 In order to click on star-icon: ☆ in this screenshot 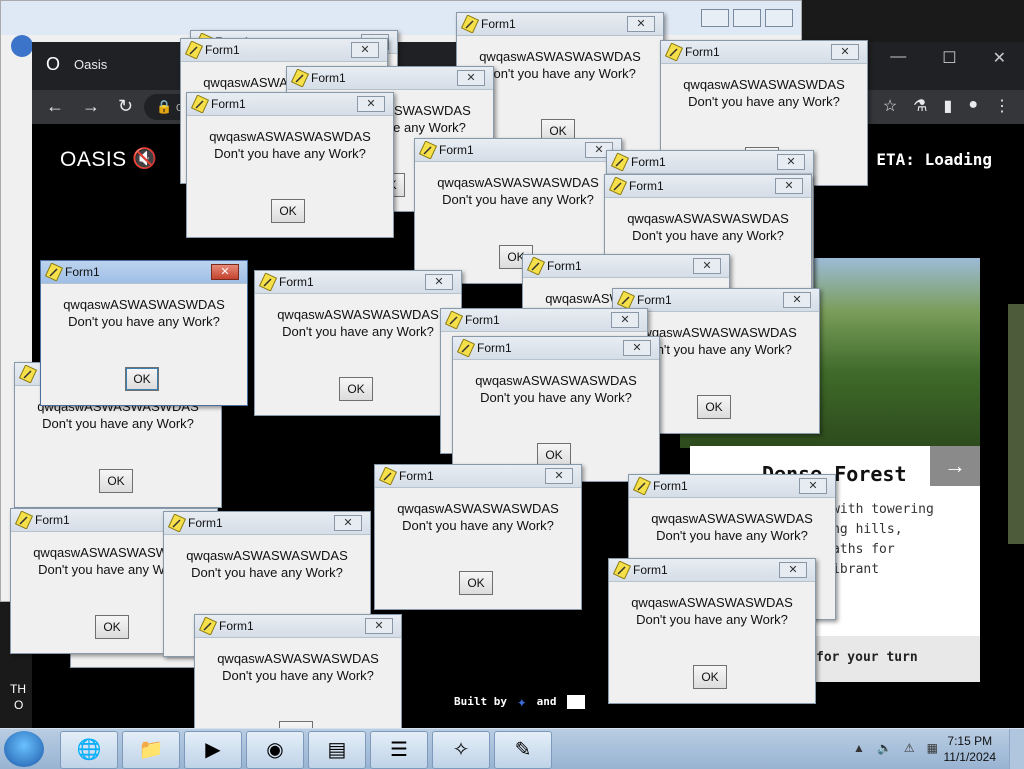, I will do `click(890, 106)`.